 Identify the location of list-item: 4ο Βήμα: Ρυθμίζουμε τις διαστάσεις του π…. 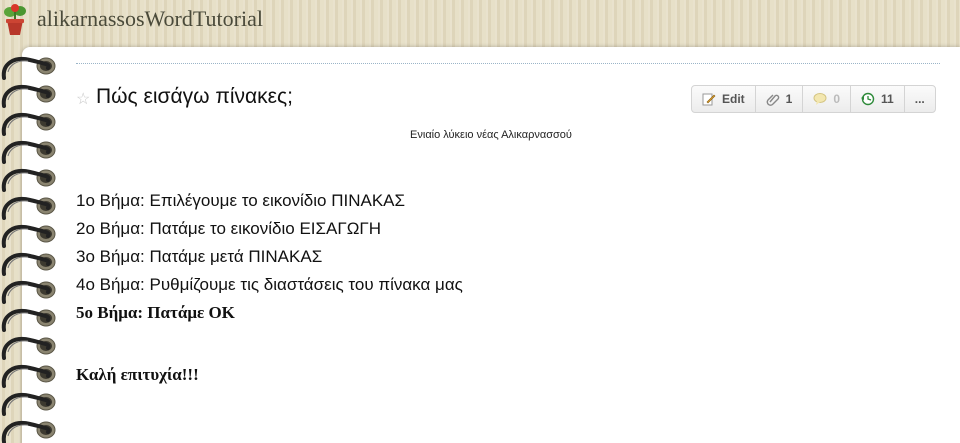
(269, 284).